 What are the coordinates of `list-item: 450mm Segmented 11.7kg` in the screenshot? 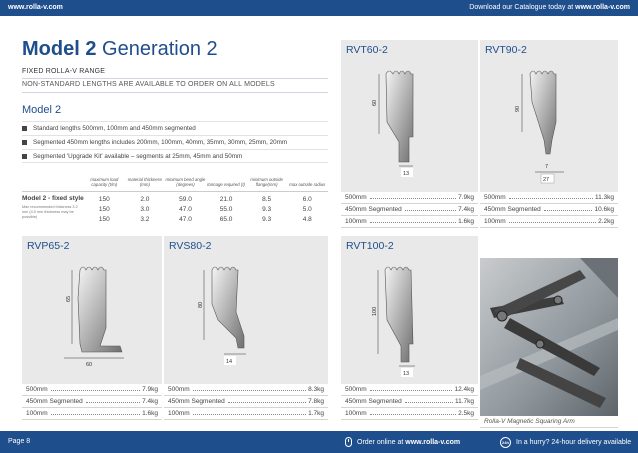 It's located at (409, 402).